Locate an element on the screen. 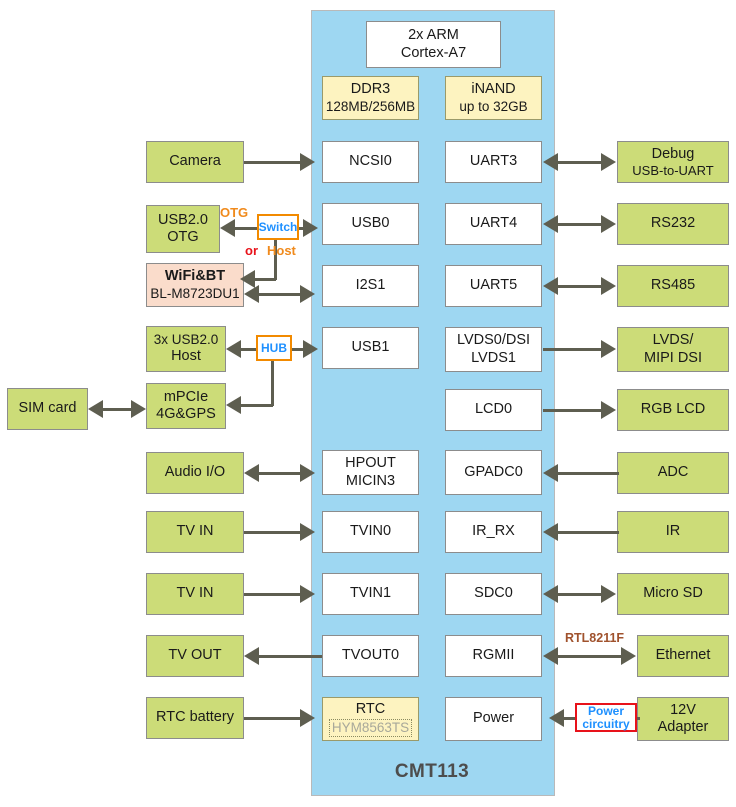  hub-tag-label: HUB is located at coordinates (274, 347).